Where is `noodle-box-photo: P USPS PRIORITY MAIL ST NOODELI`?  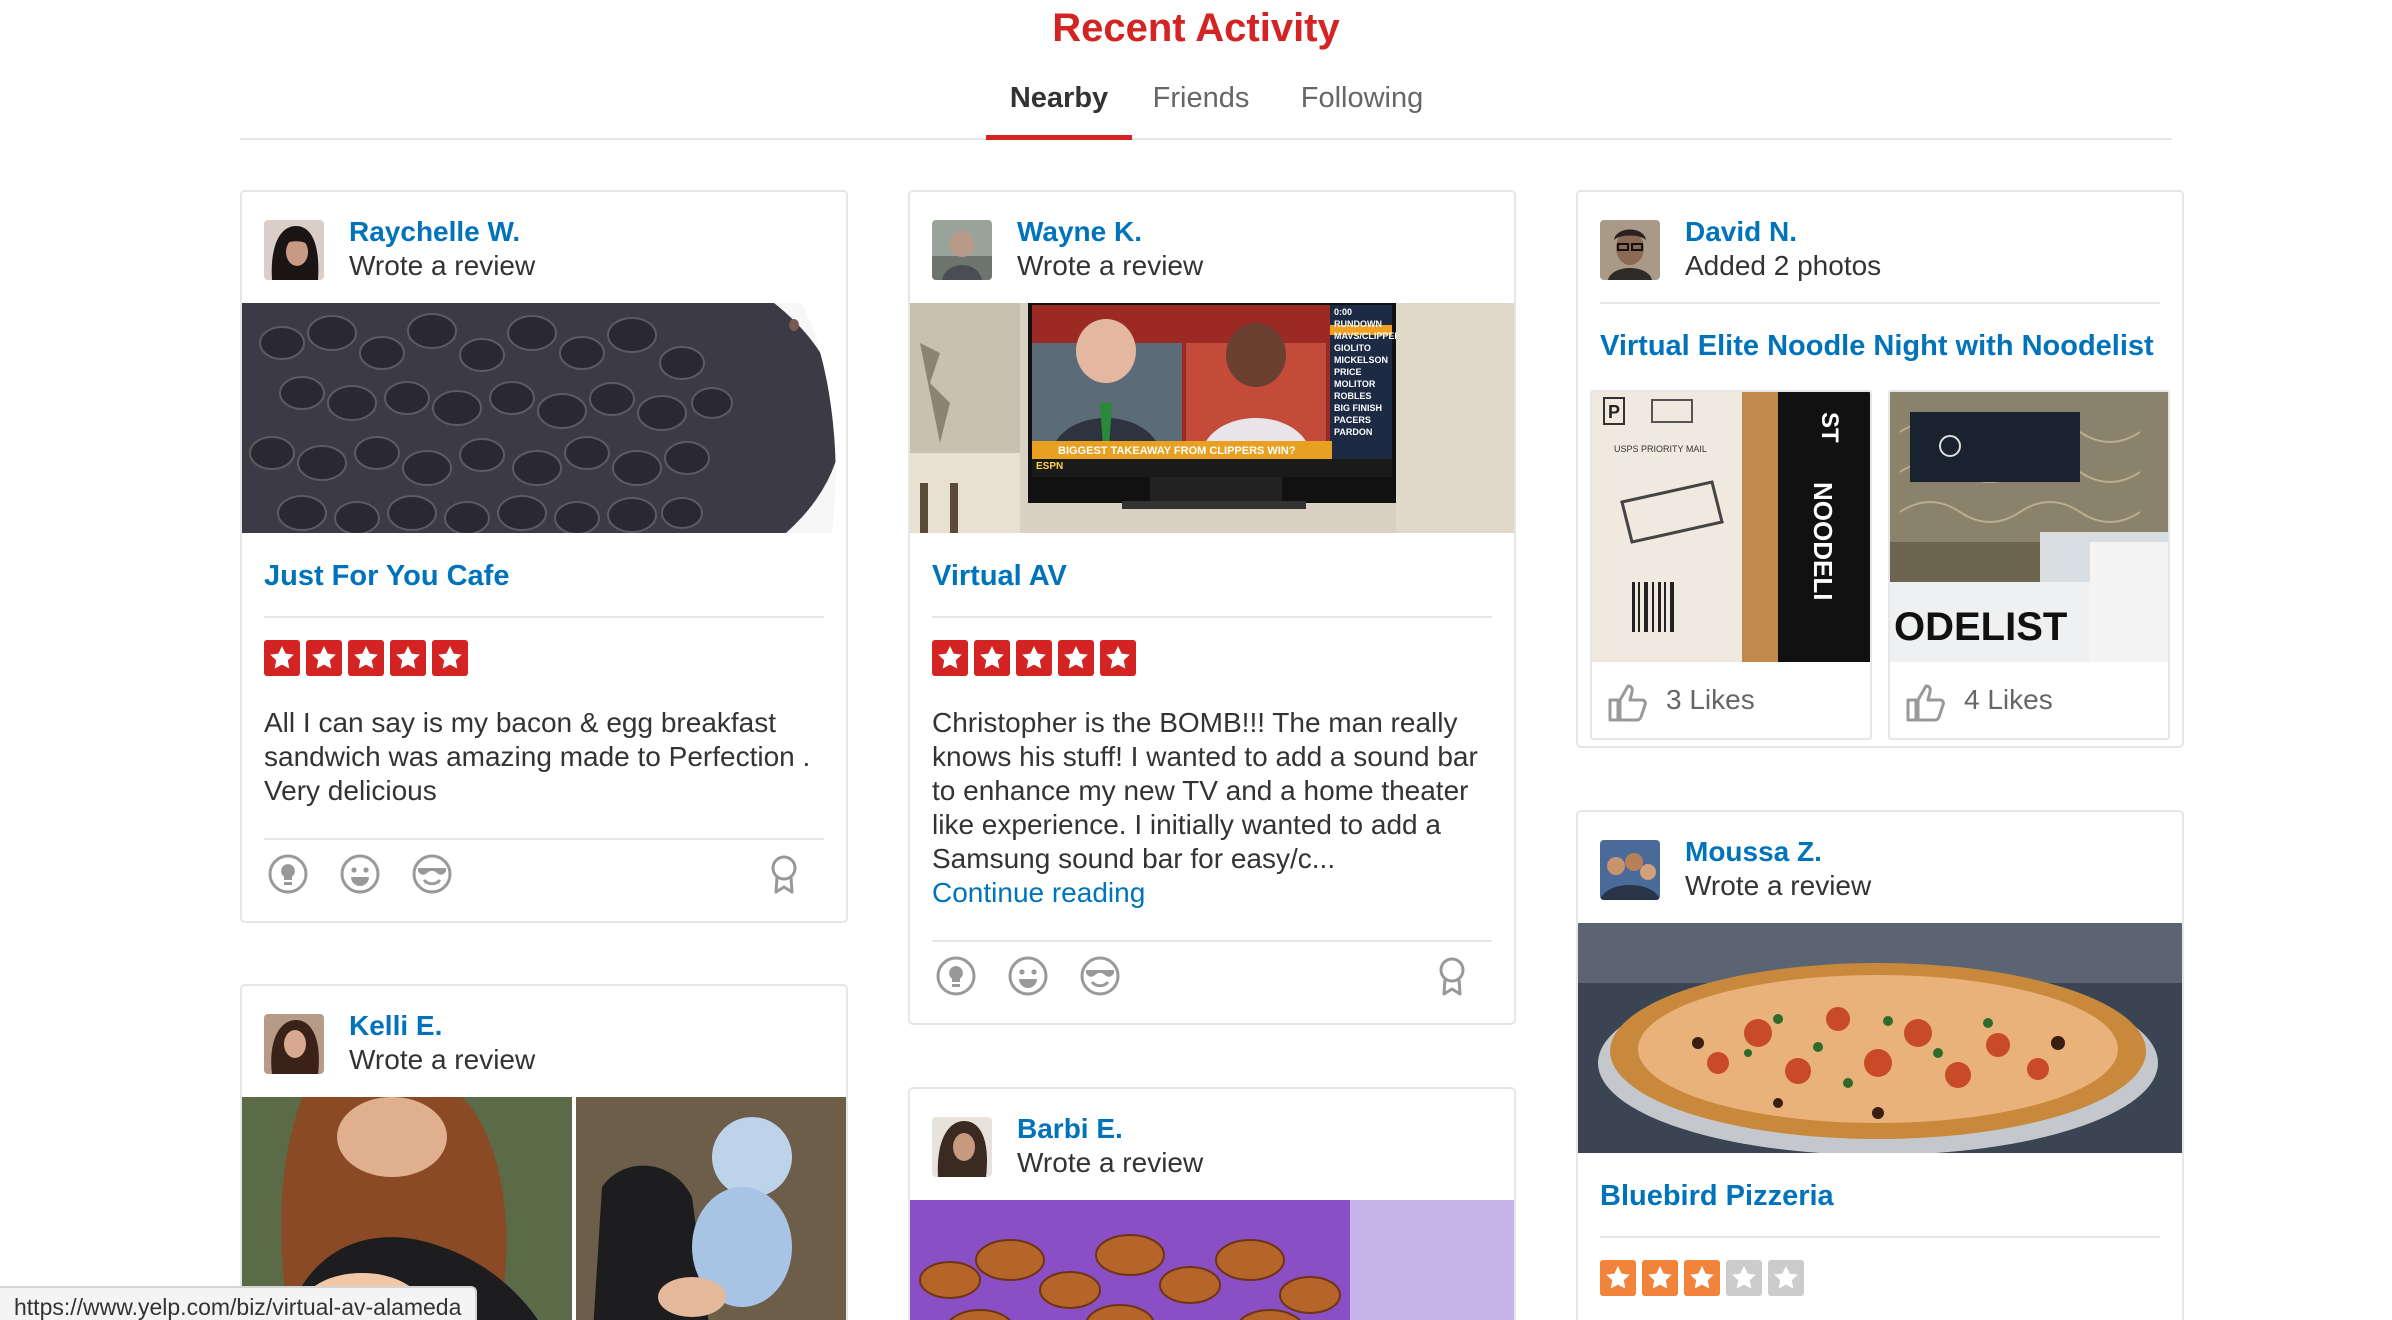 noodle-box-photo: P USPS PRIORITY MAIL ST NOODELI is located at coordinates (1731, 527).